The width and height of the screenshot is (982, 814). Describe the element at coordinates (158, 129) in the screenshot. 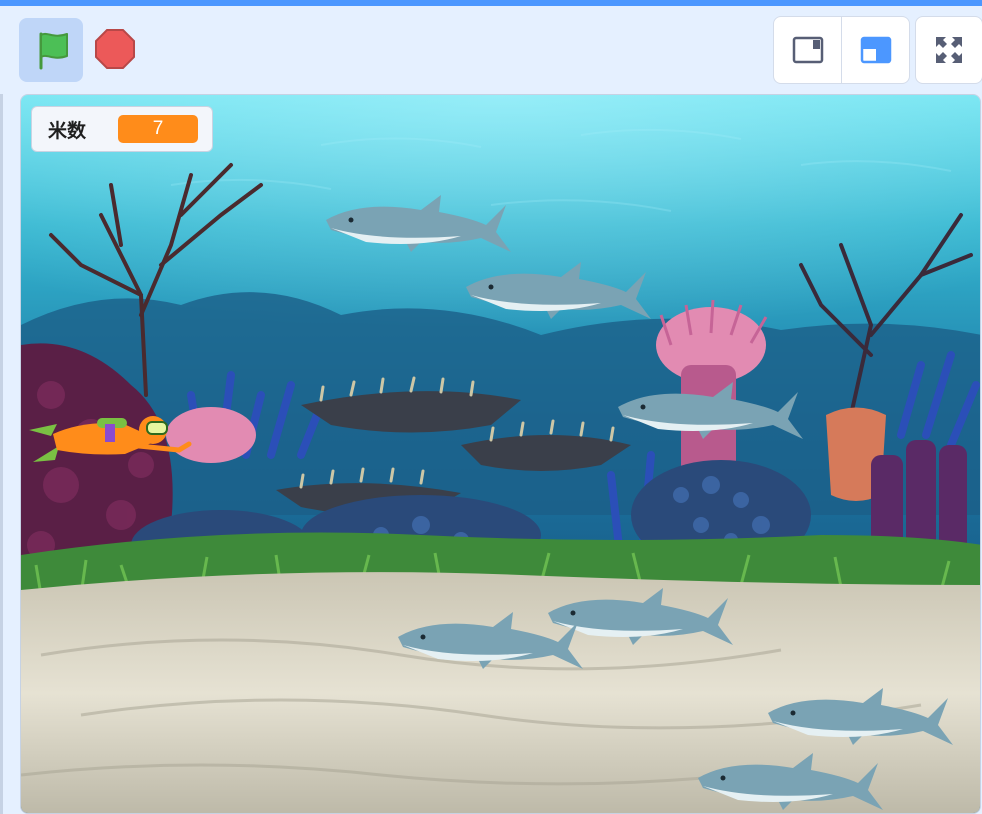

I see `monitor-value: 7` at that location.